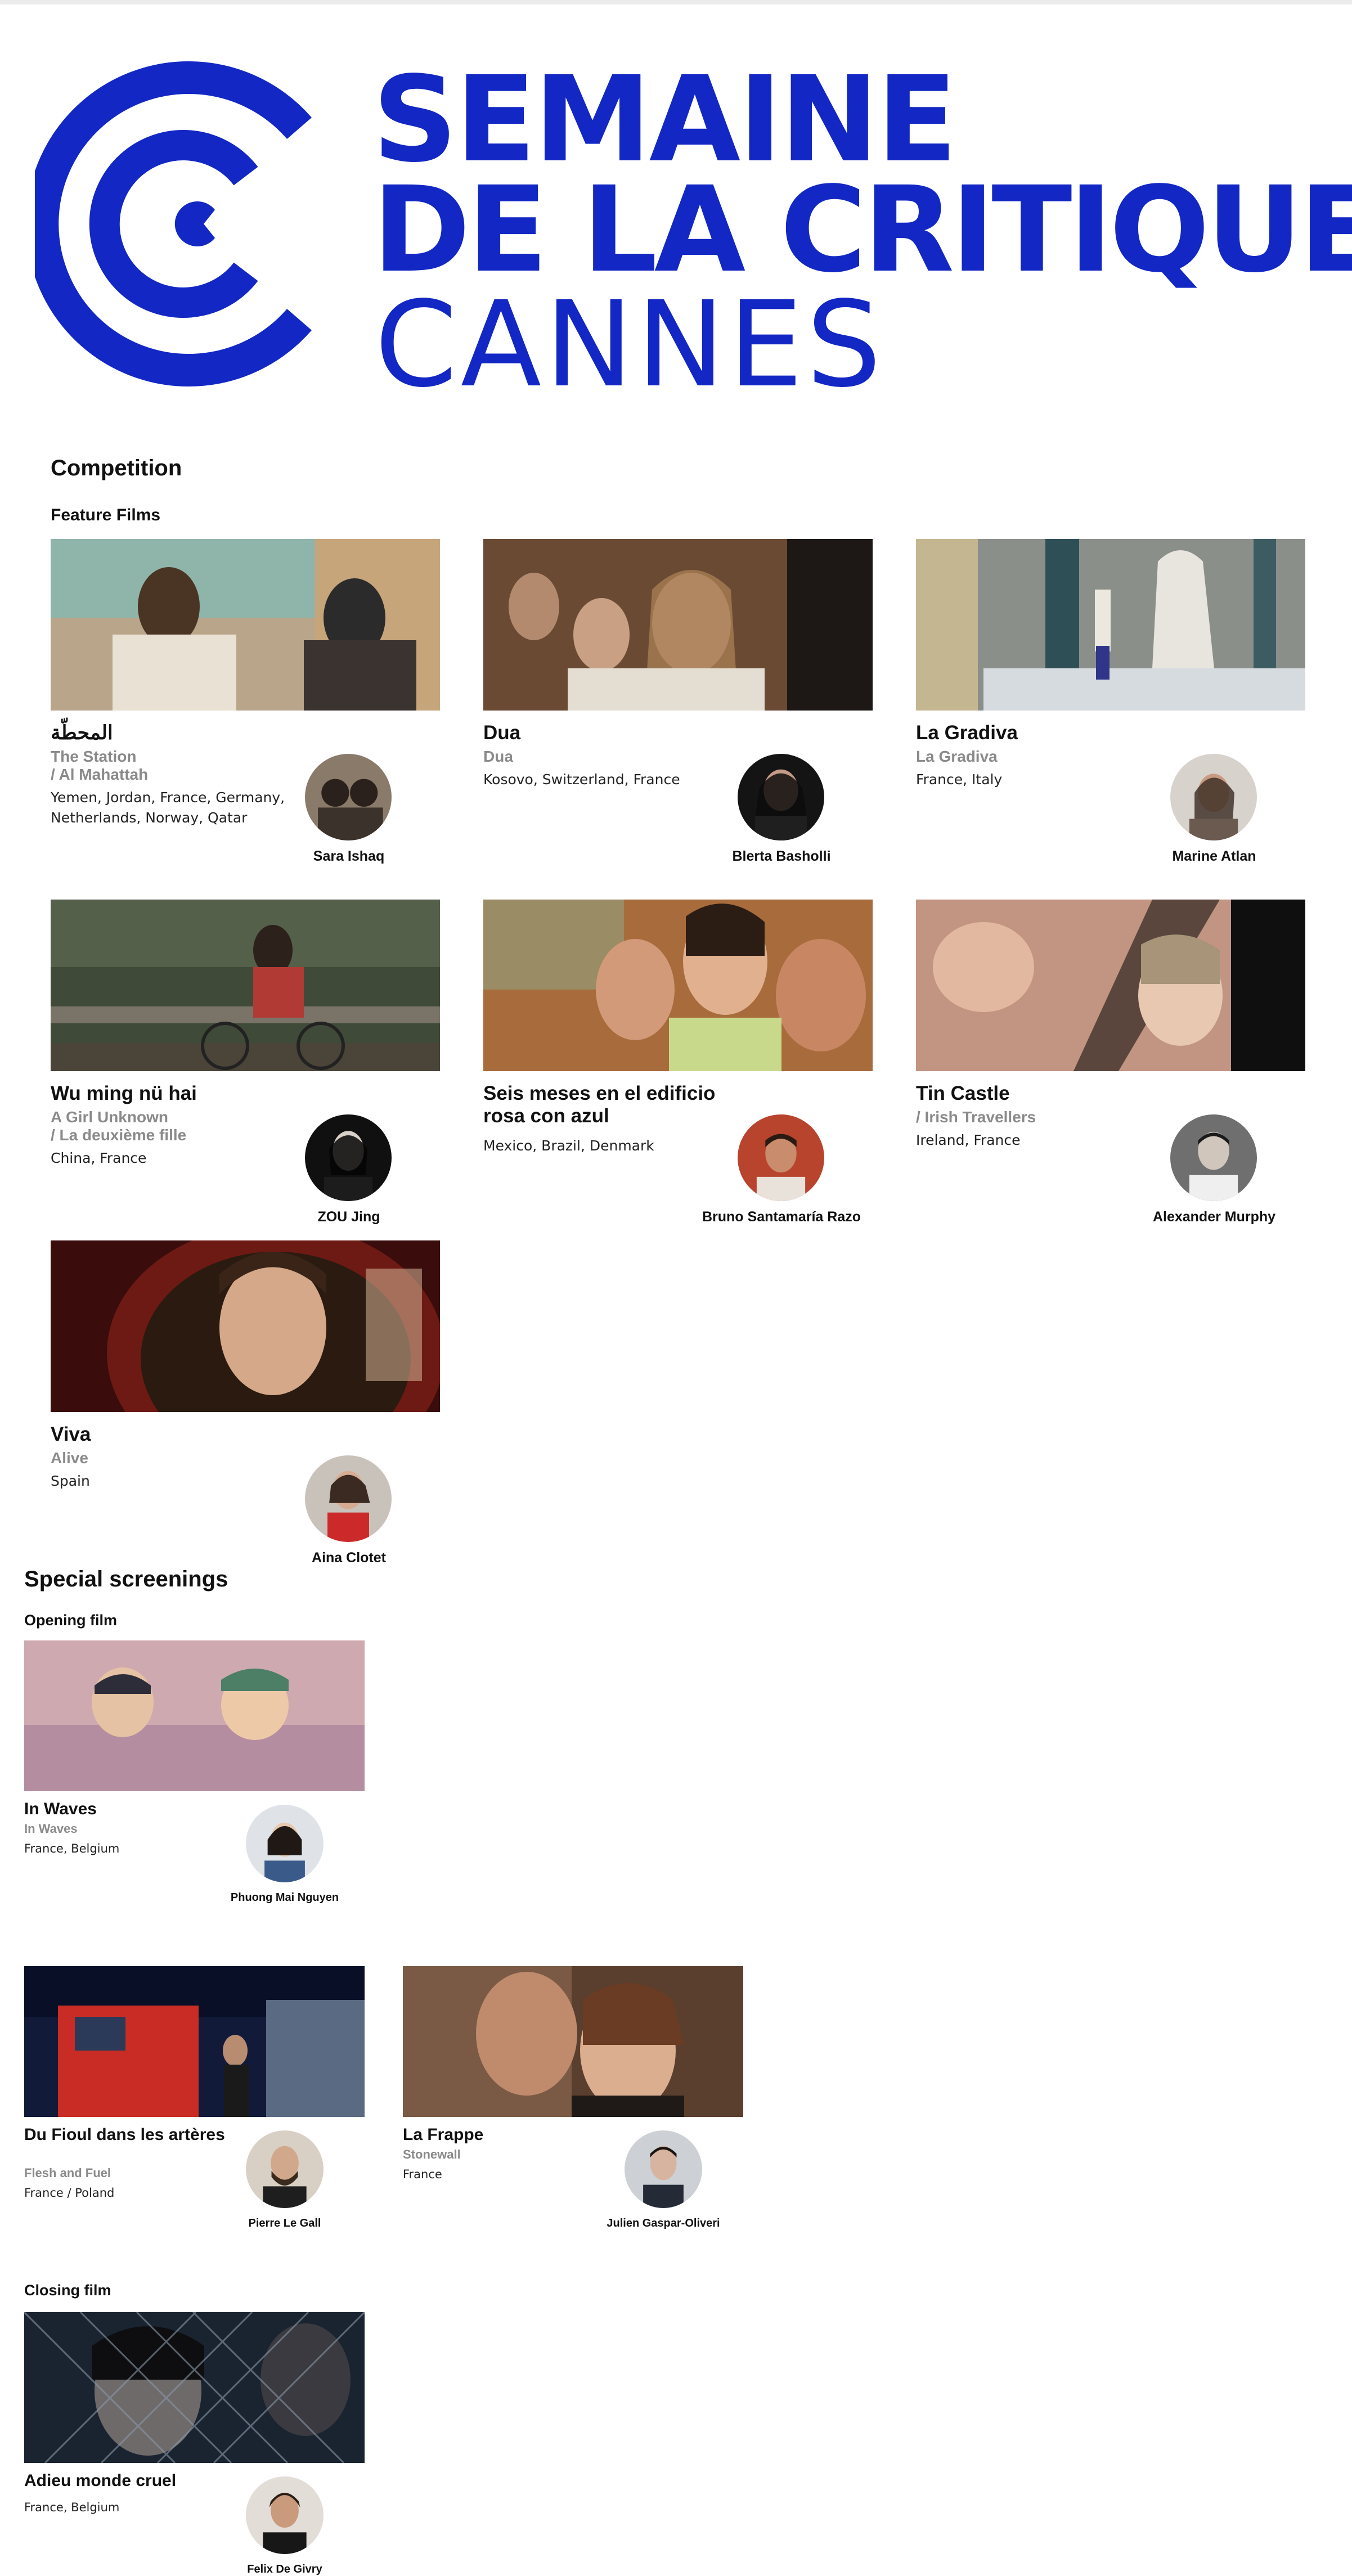  I want to click on director-name: Marine Atlan, so click(1214, 856).